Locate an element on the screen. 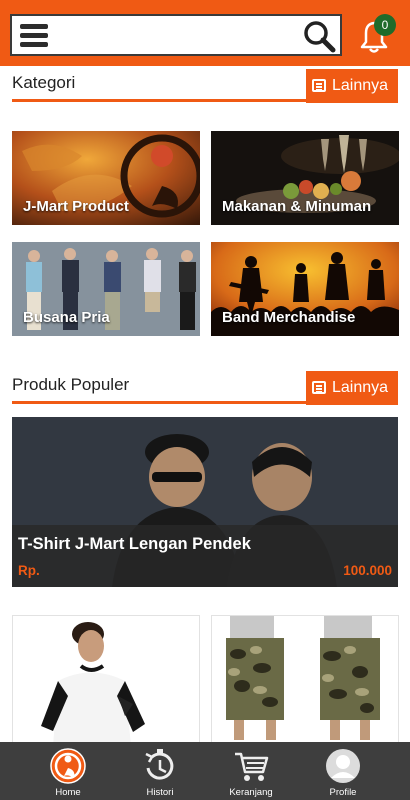  populer-more-button: Lainnya is located at coordinates (352, 388).